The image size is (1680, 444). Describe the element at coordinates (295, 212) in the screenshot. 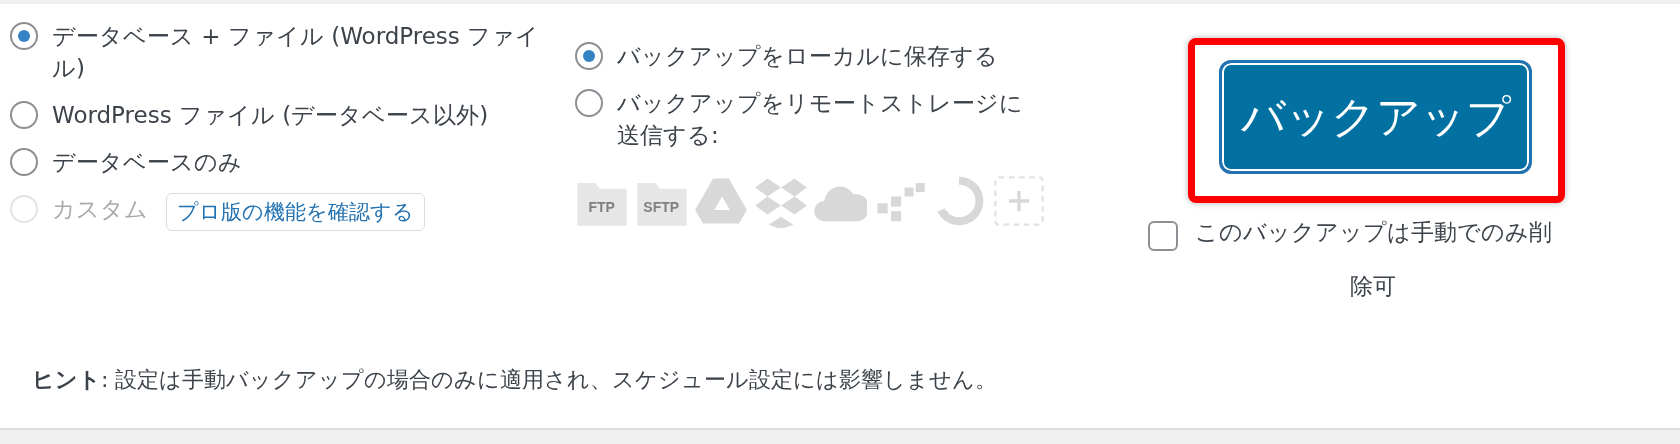

I see `pro-features-link: プロ版の機能を確認する` at that location.